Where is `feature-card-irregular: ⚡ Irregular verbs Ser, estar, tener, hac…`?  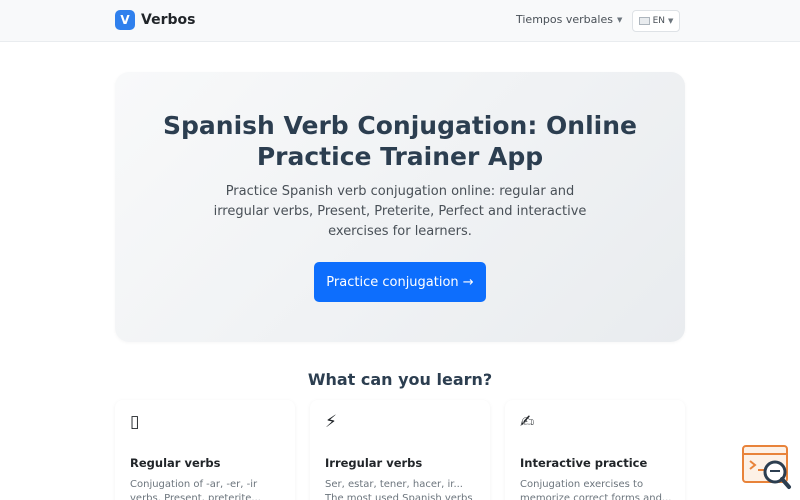
feature-card-irregular: ⚡ Irregular verbs Ser, estar, tener, hac… is located at coordinates (400, 450).